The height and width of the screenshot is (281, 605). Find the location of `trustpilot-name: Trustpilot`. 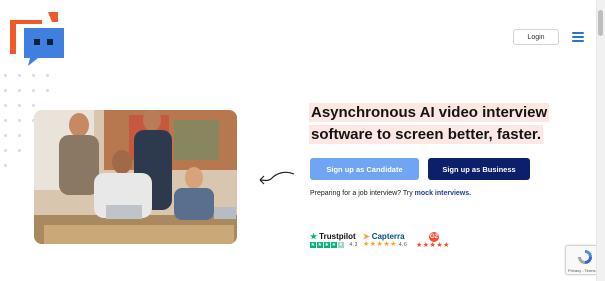

trustpilot-name: Trustpilot is located at coordinates (337, 236).